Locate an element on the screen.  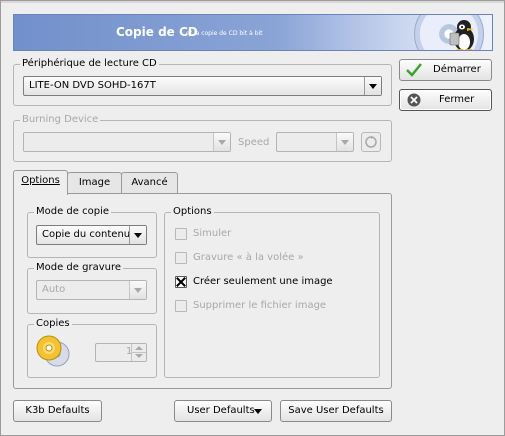
only-create-image-checkbox is located at coordinates (181, 282).